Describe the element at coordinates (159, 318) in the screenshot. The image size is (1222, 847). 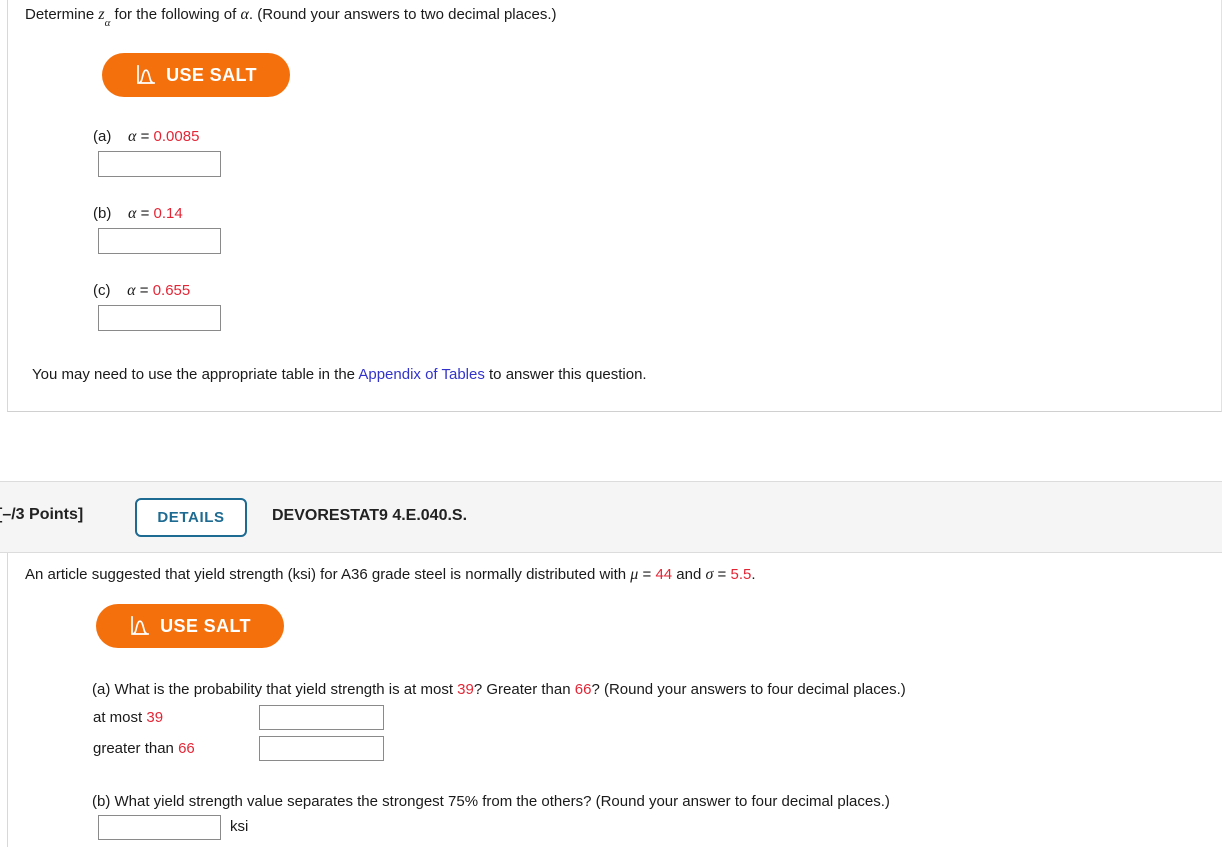
I see `part-c-answer-input` at that location.